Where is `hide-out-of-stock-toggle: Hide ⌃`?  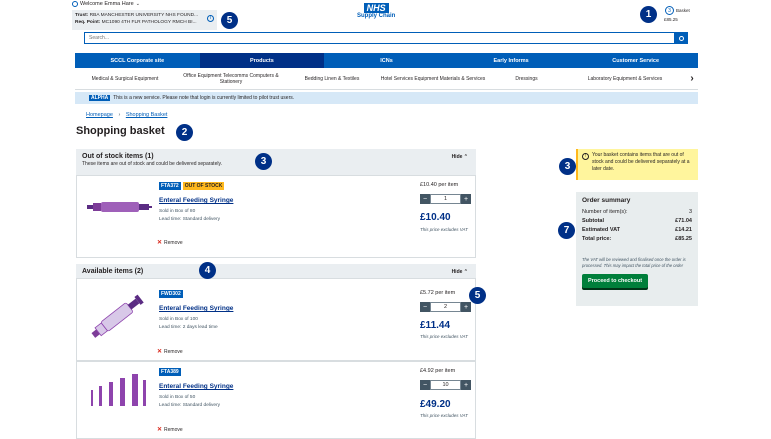 hide-out-of-stock-toggle: Hide ⌃ is located at coordinates (460, 157).